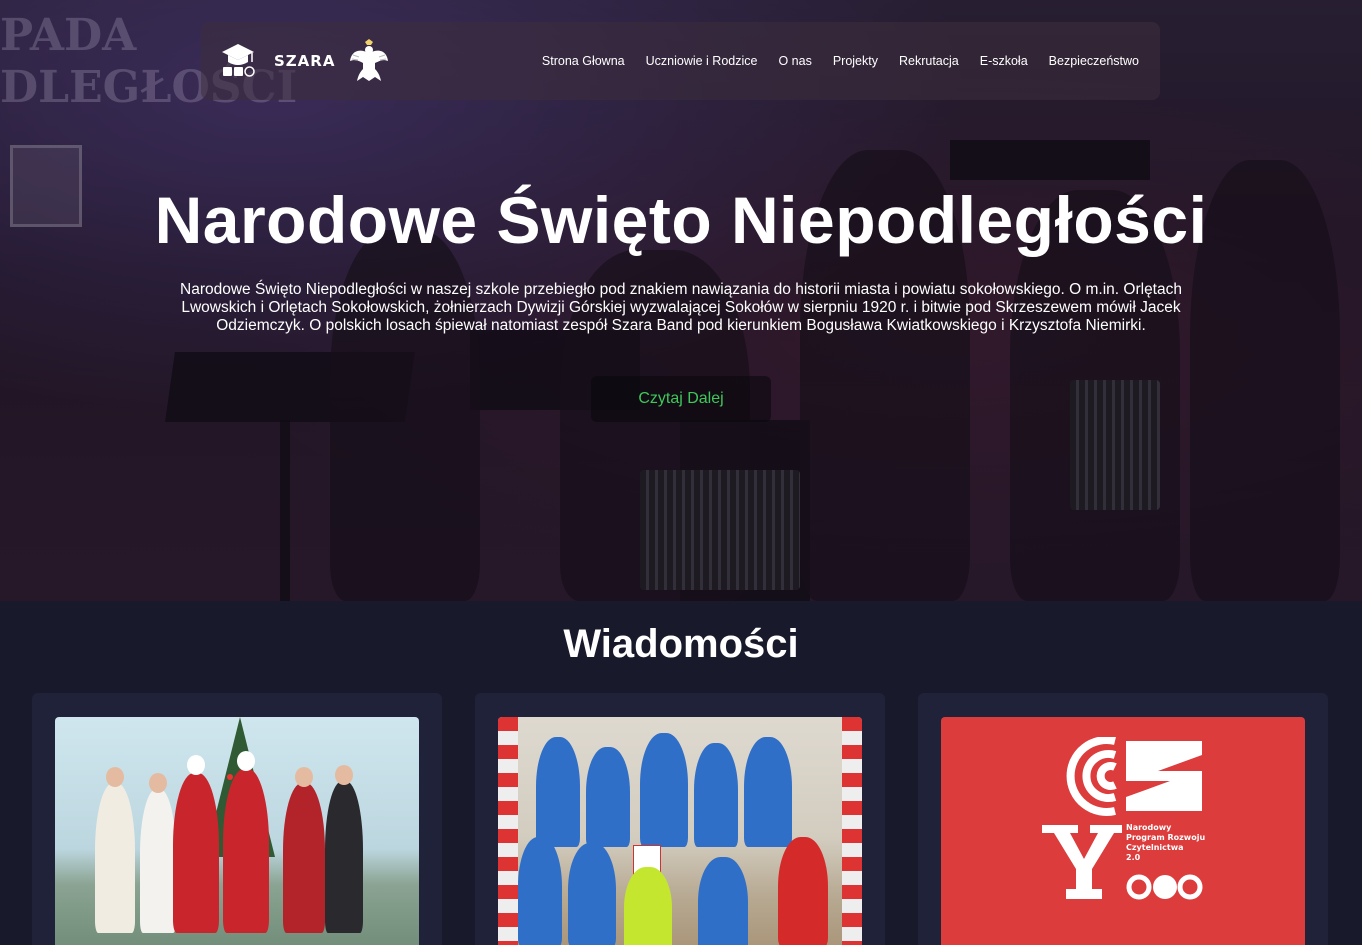 This screenshot has width=1362, height=945. I want to click on sports-team-photo, so click(680, 831).